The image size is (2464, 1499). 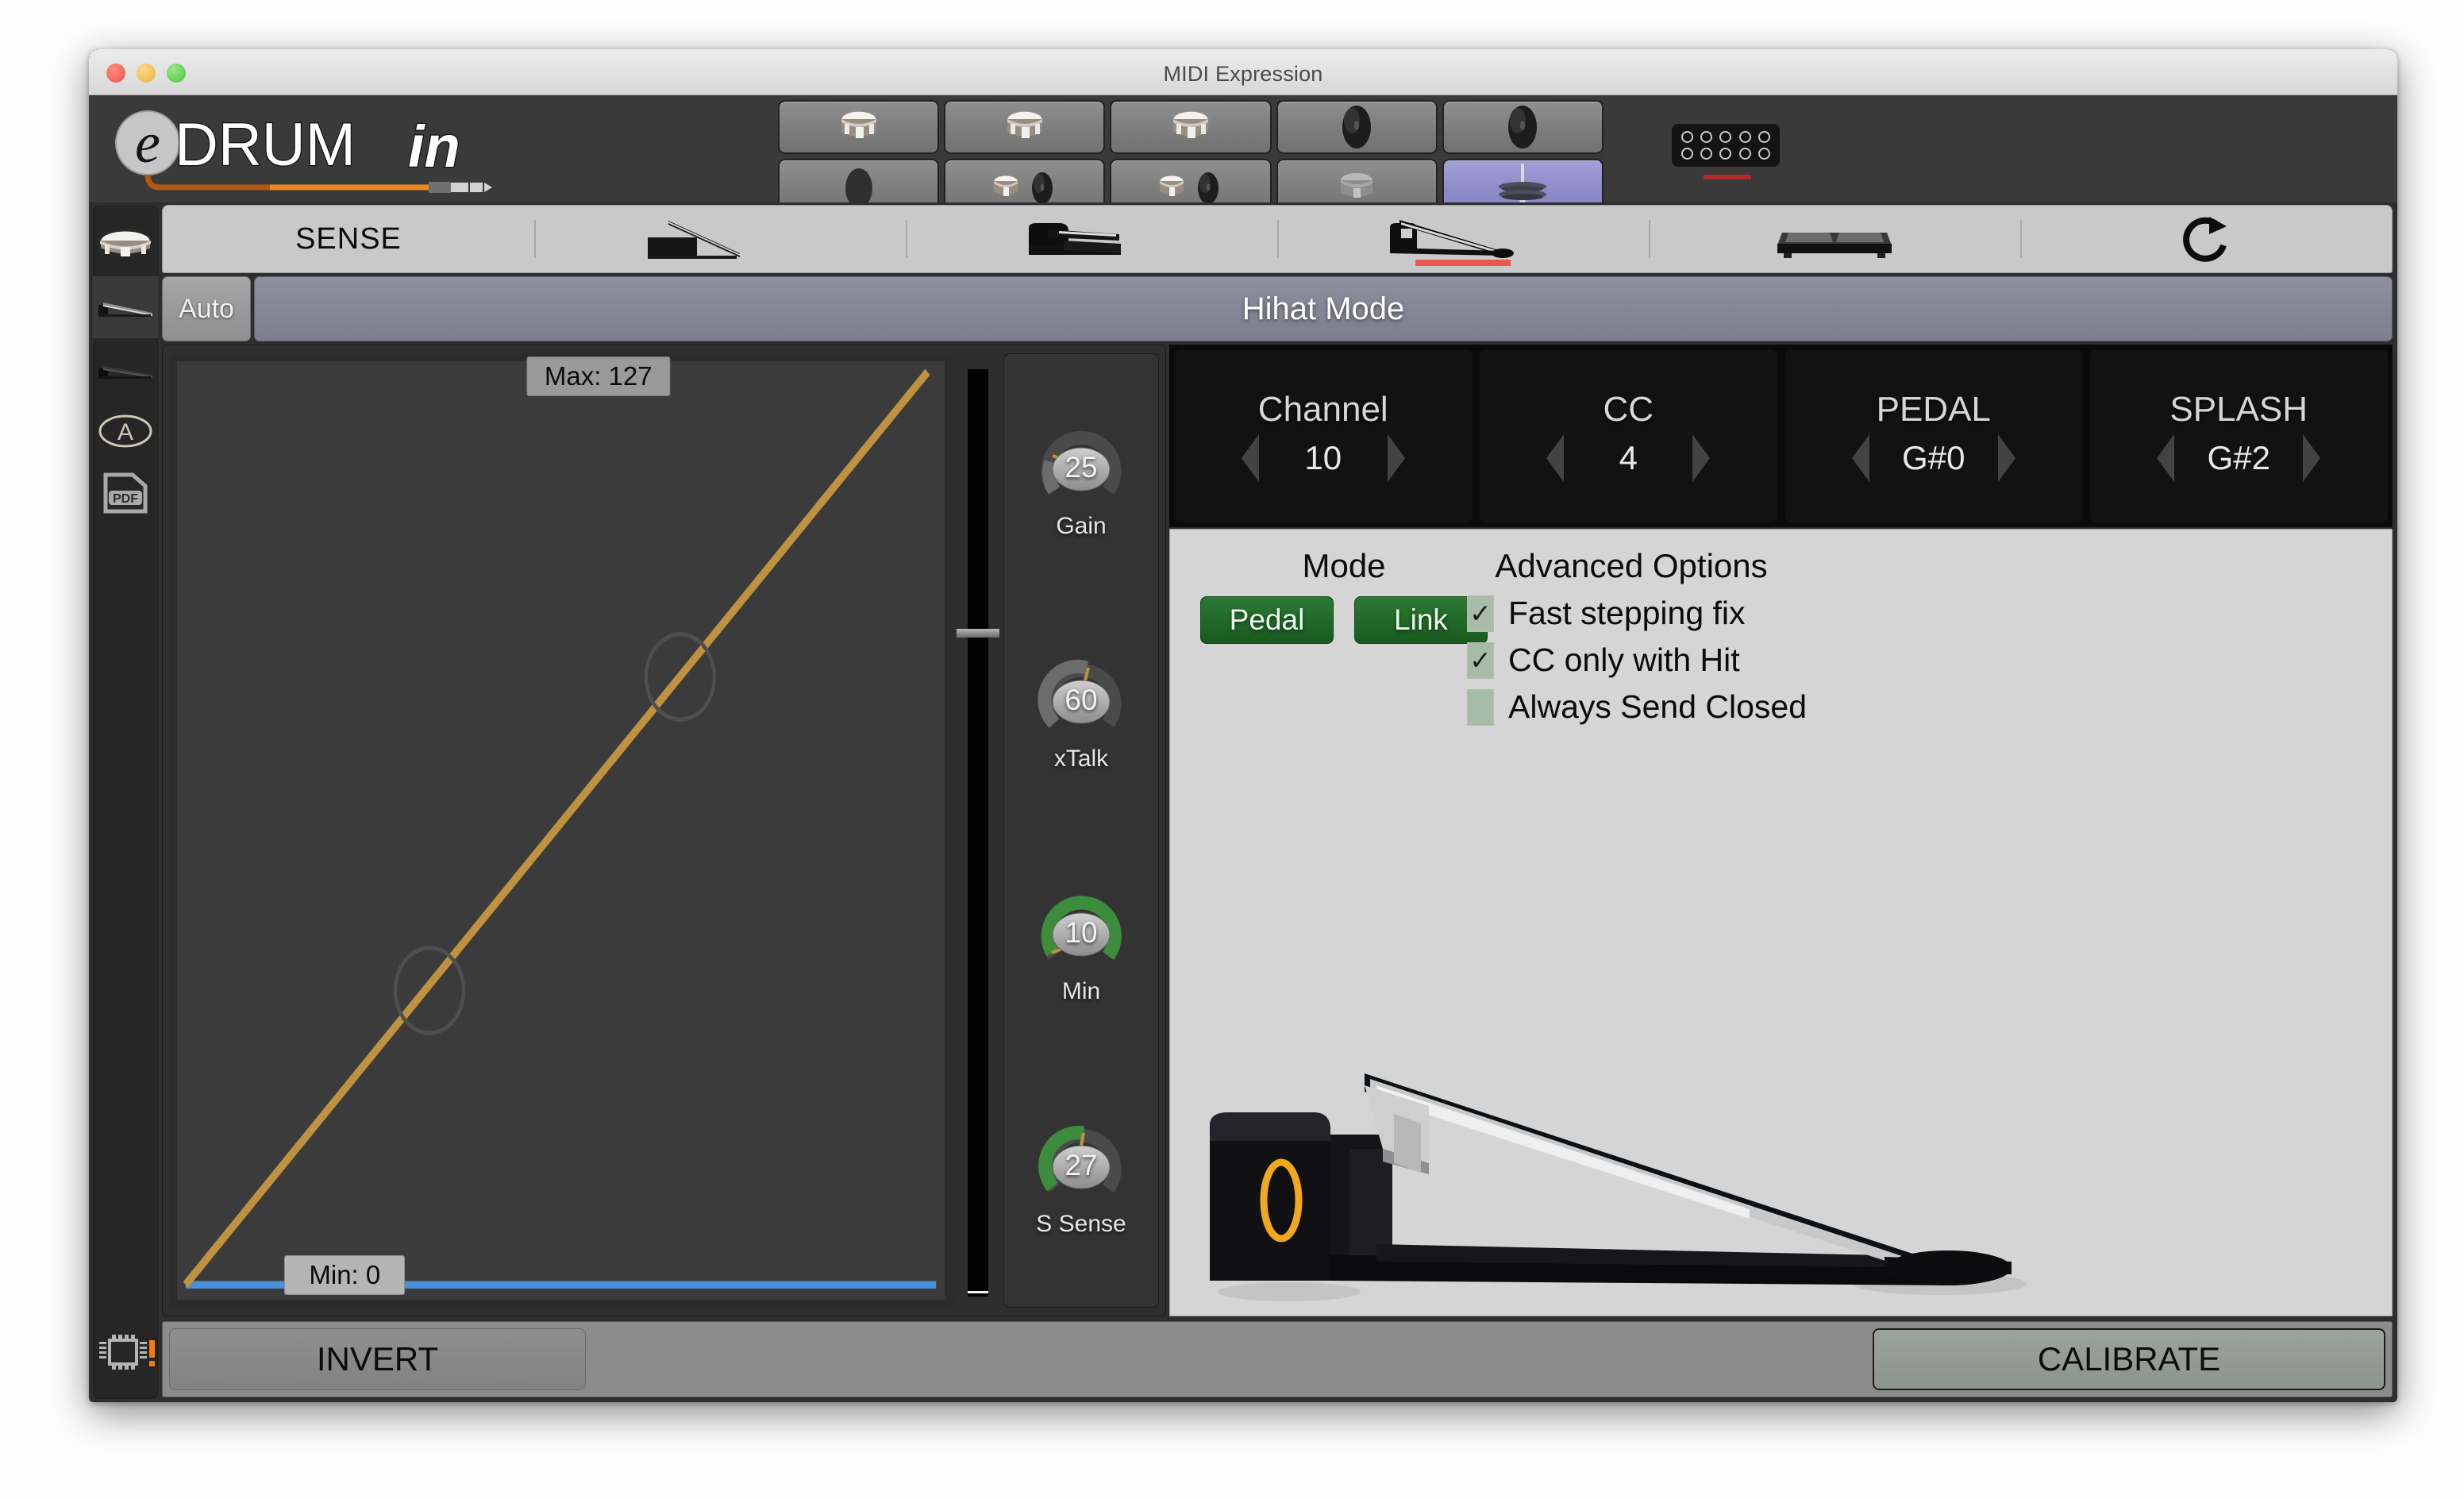 I want to click on tab-refresh, so click(x=2206, y=239).